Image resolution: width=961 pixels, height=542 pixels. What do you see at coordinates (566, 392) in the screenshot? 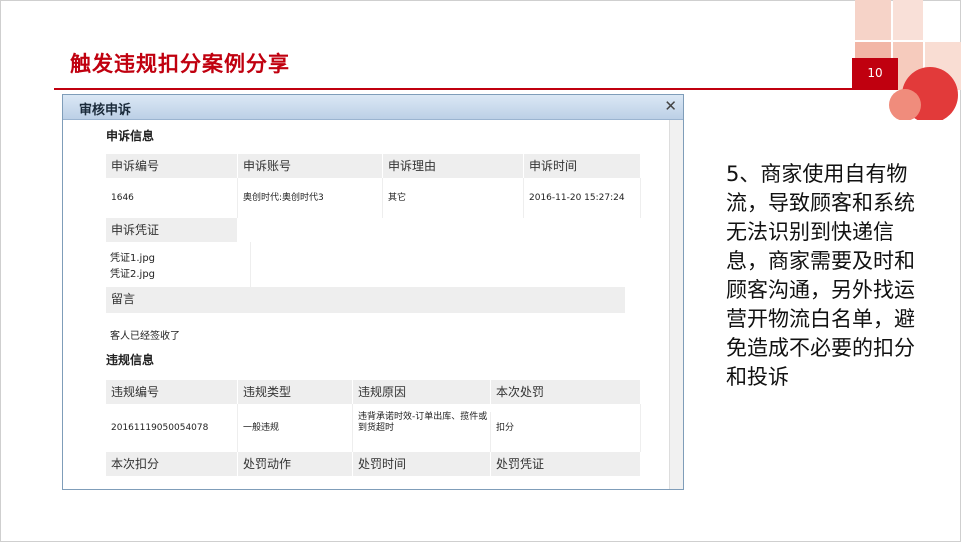
I see `header-penalty: 本次处罚` at bounding box center [566, 392].